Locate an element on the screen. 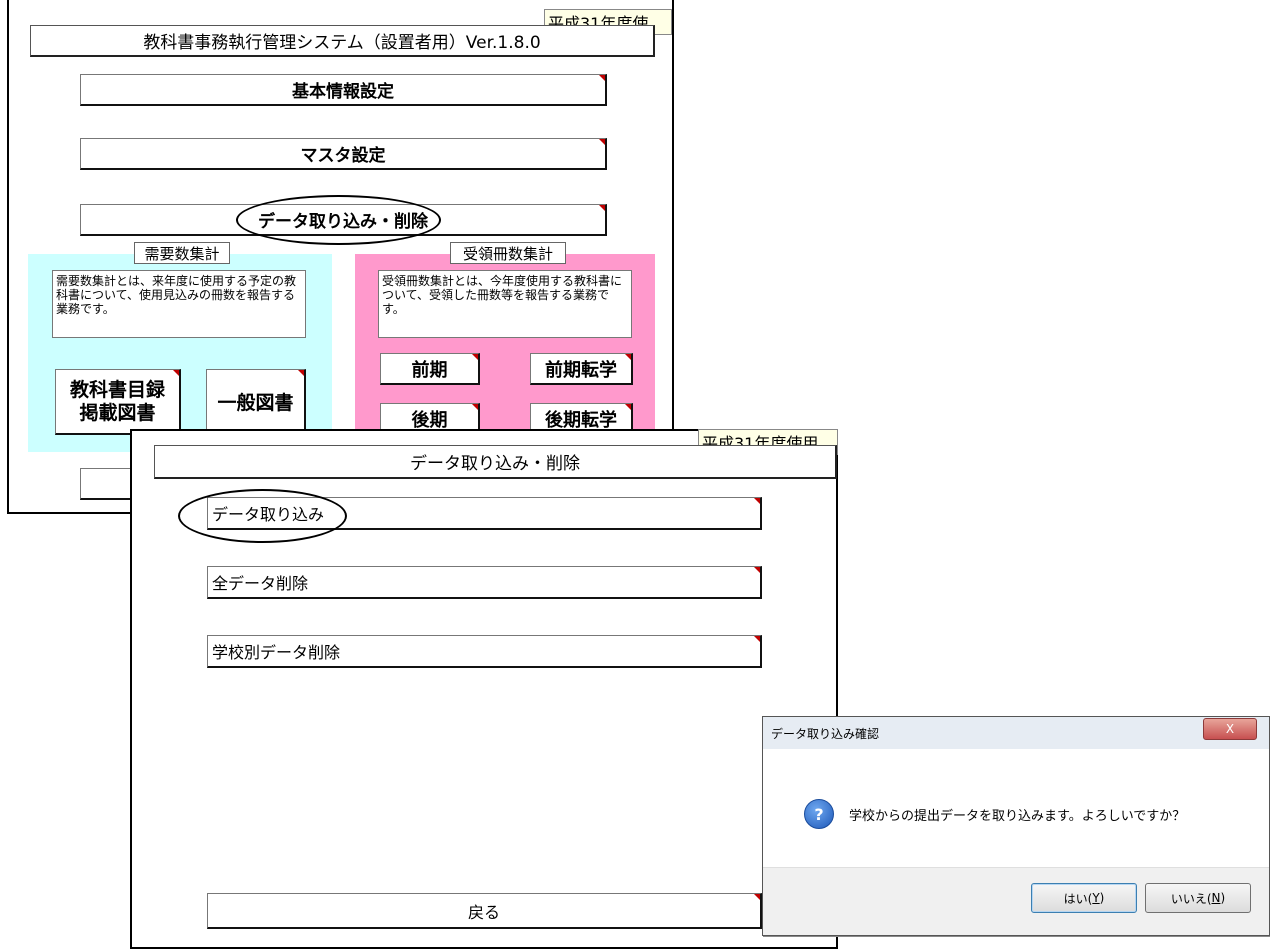 The height and width of the screenshot is (949, 1270). dialog-body: ? 学校からの提出データを取り込みます。よろしいですか？ is located at coordinates (1016, 808).